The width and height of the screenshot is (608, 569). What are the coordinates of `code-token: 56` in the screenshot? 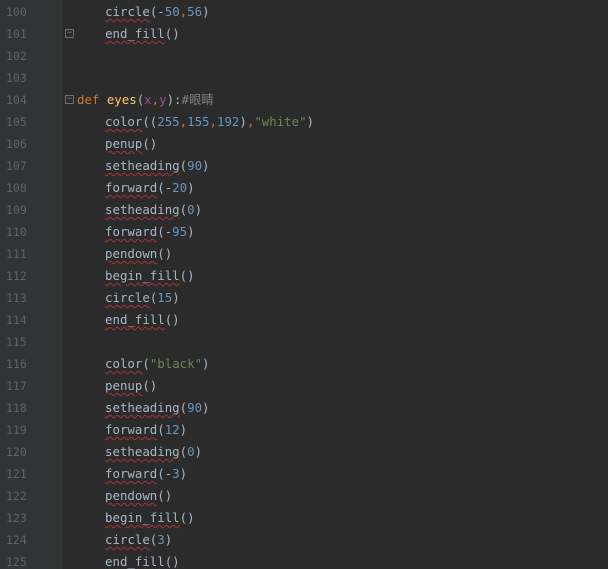 It's located at (195, 11).